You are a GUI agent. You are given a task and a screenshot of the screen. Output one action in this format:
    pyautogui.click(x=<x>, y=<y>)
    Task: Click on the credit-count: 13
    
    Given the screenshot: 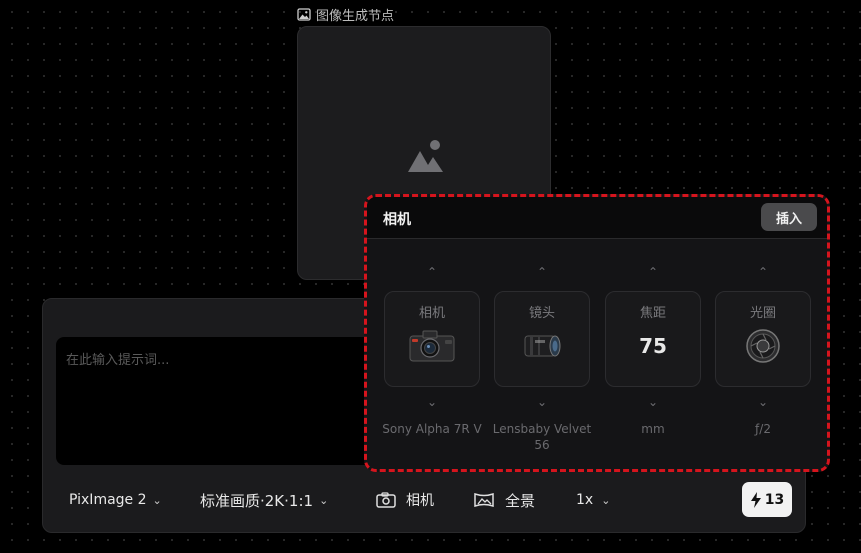 What is the action you would take?
    pyautogui.click(x=774, y=499)
    